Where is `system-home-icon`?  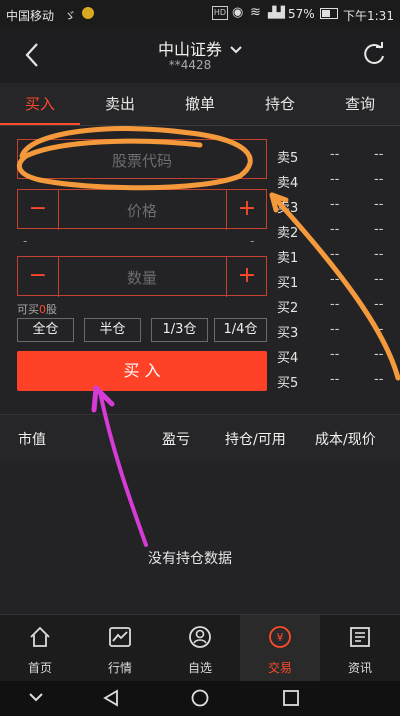 system-home-icon is located at coordinates (200, 698).